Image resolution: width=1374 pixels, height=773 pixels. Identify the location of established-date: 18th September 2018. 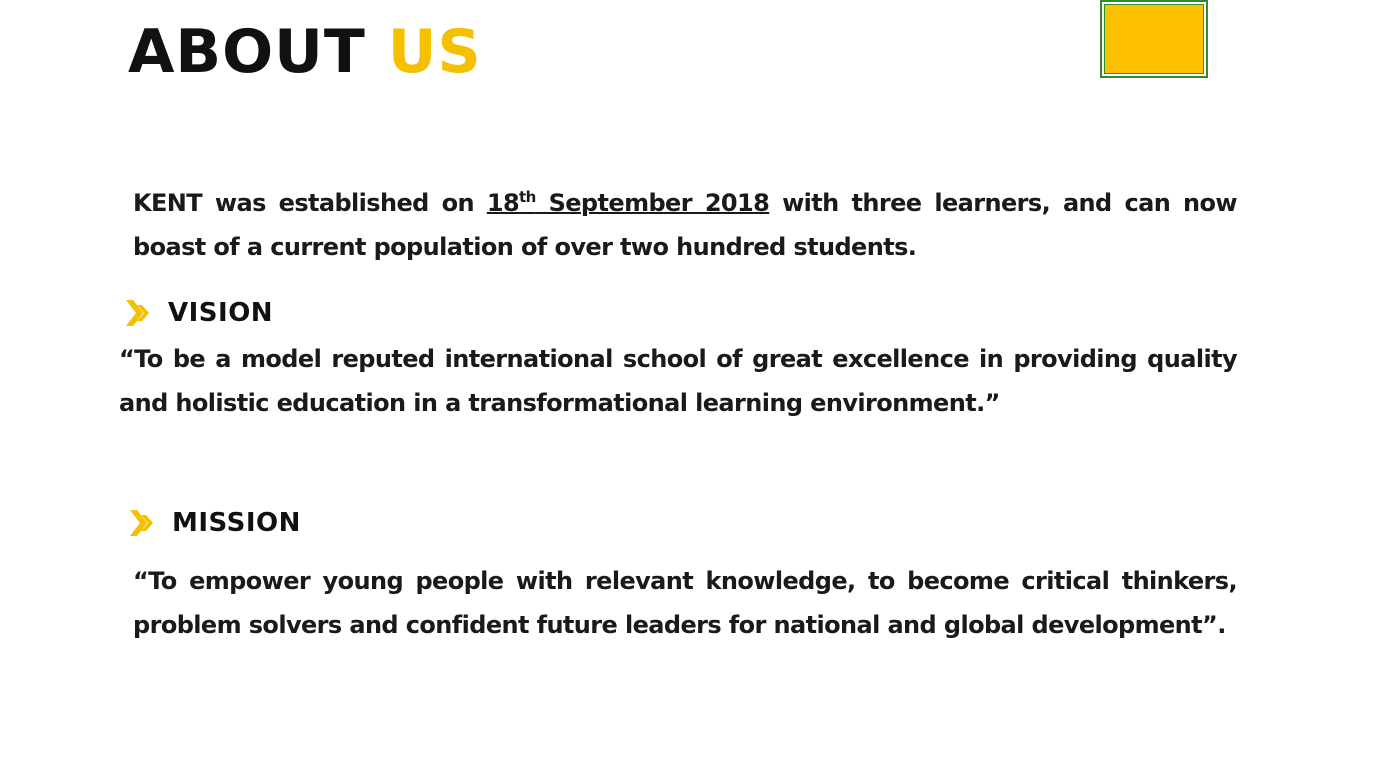
(628, 202).